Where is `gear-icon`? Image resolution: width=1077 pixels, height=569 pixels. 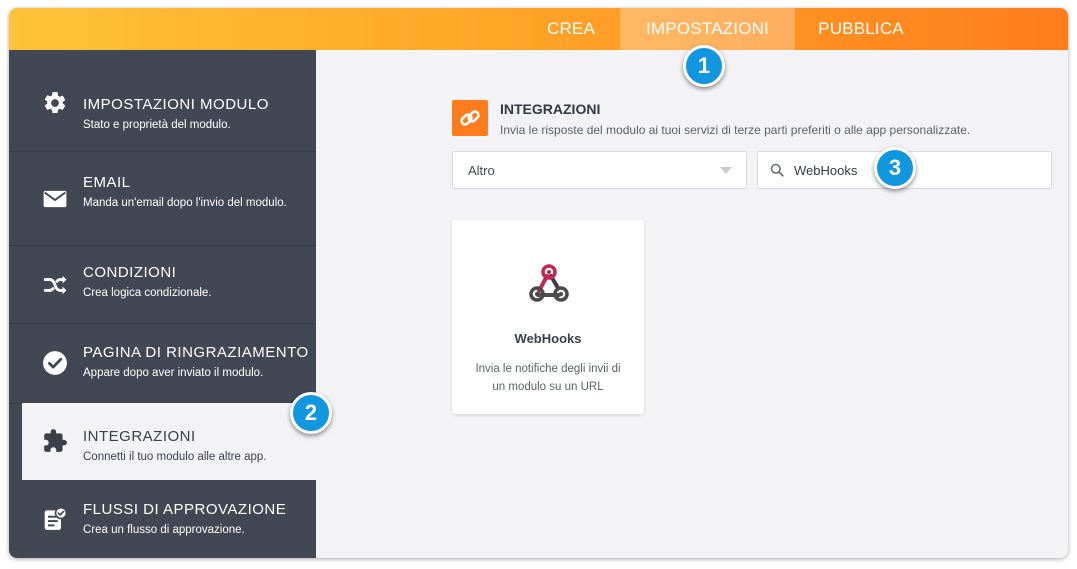 gear-icon is located at coordinates (55, 102).